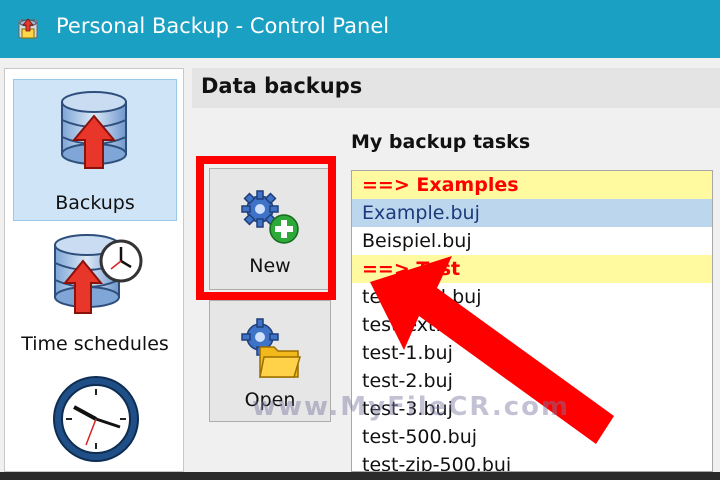 This screenshot has width=720, height=480. I want to click on section-title: Data backups, so click(282, 86).